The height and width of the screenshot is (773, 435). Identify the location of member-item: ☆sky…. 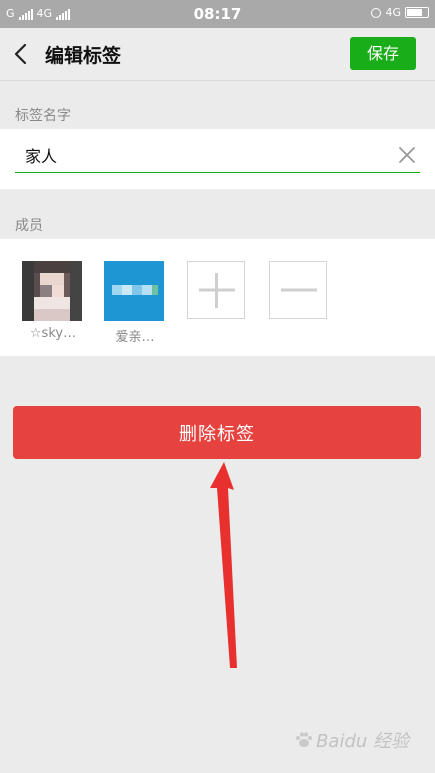
(53, 301).